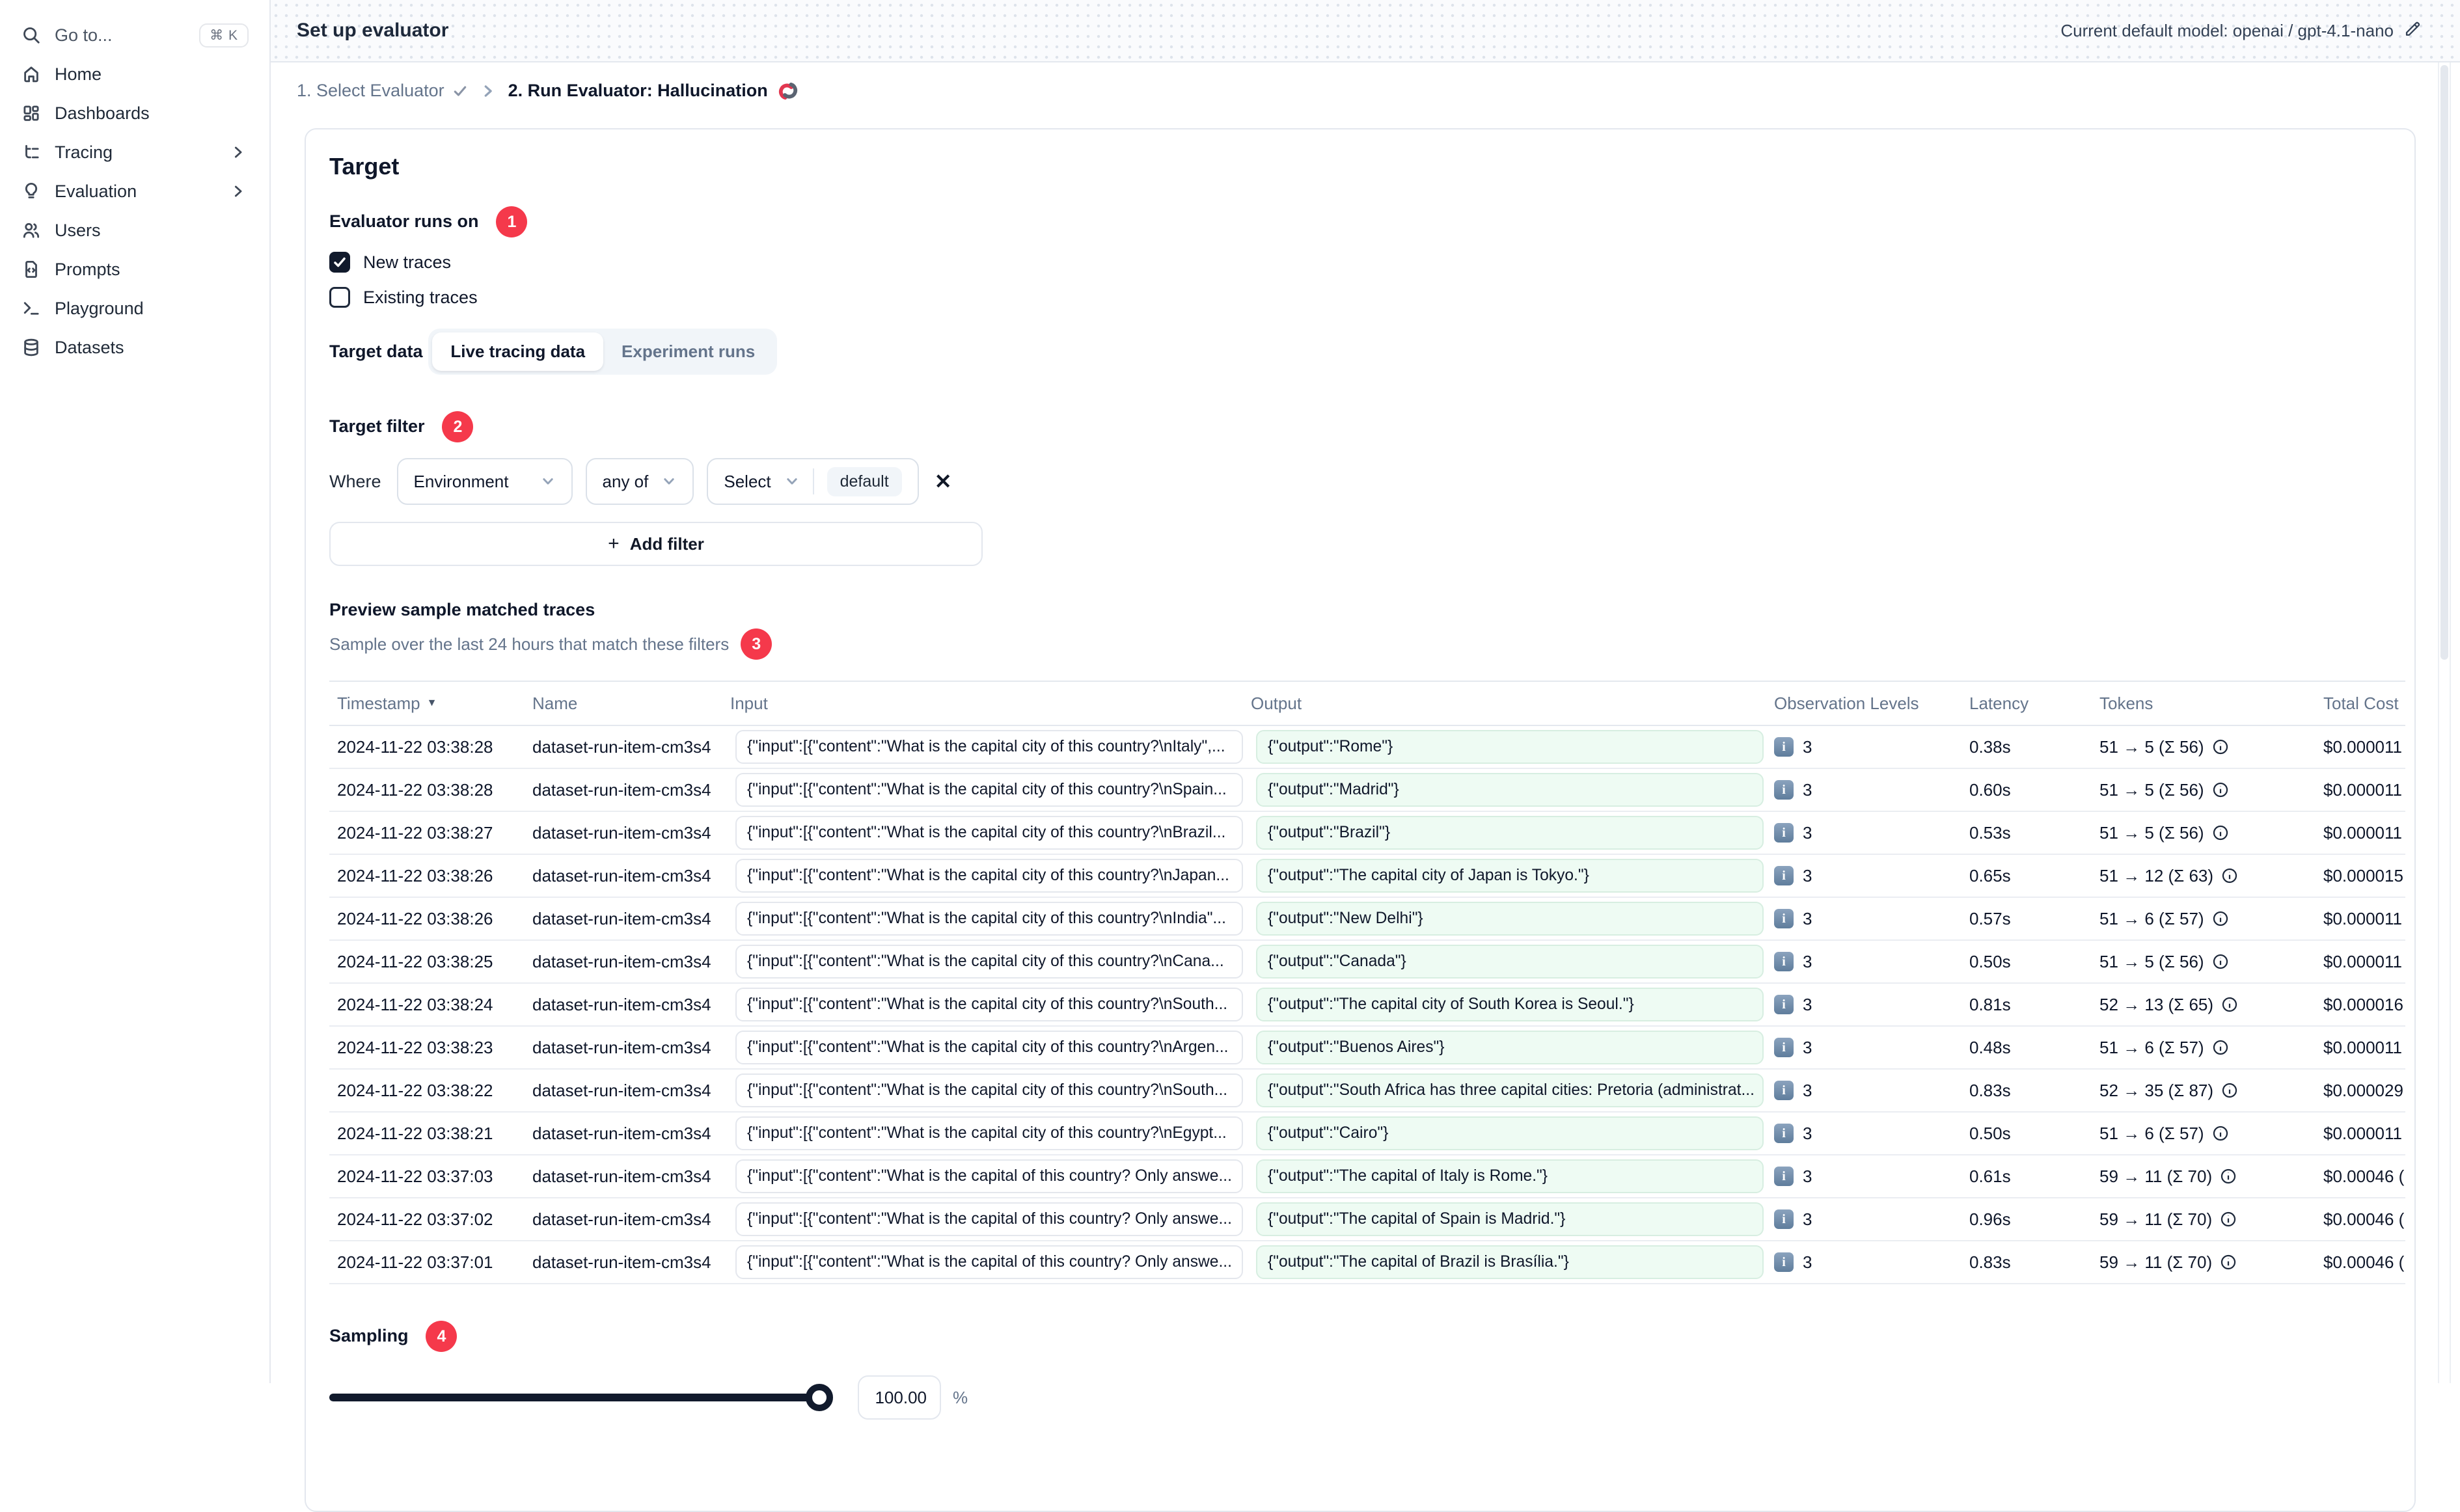  Describe the element at coordinates (653, 91) in the screenshot. I see `step-run-evaluator: 2. Run Evaluator: Hallucination` at that location.